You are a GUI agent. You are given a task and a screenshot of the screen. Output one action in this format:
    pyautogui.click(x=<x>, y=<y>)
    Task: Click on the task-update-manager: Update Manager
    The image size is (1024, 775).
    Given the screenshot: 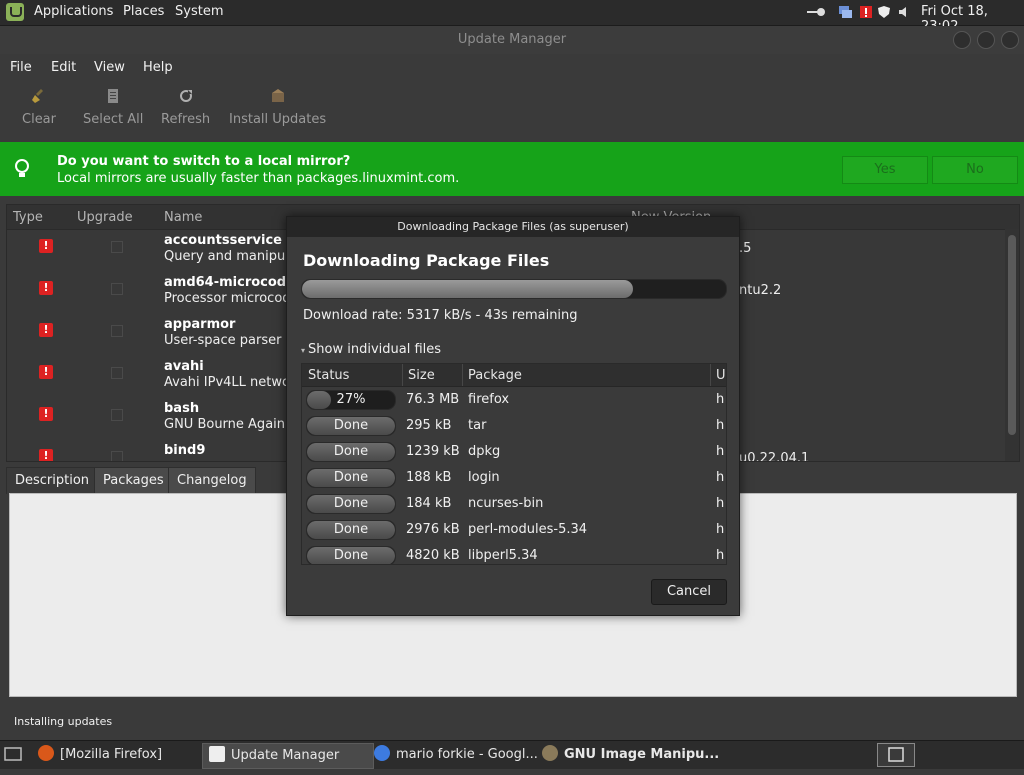 What is the action you would take?
    pyautogui.click(x=288, y=756)
    